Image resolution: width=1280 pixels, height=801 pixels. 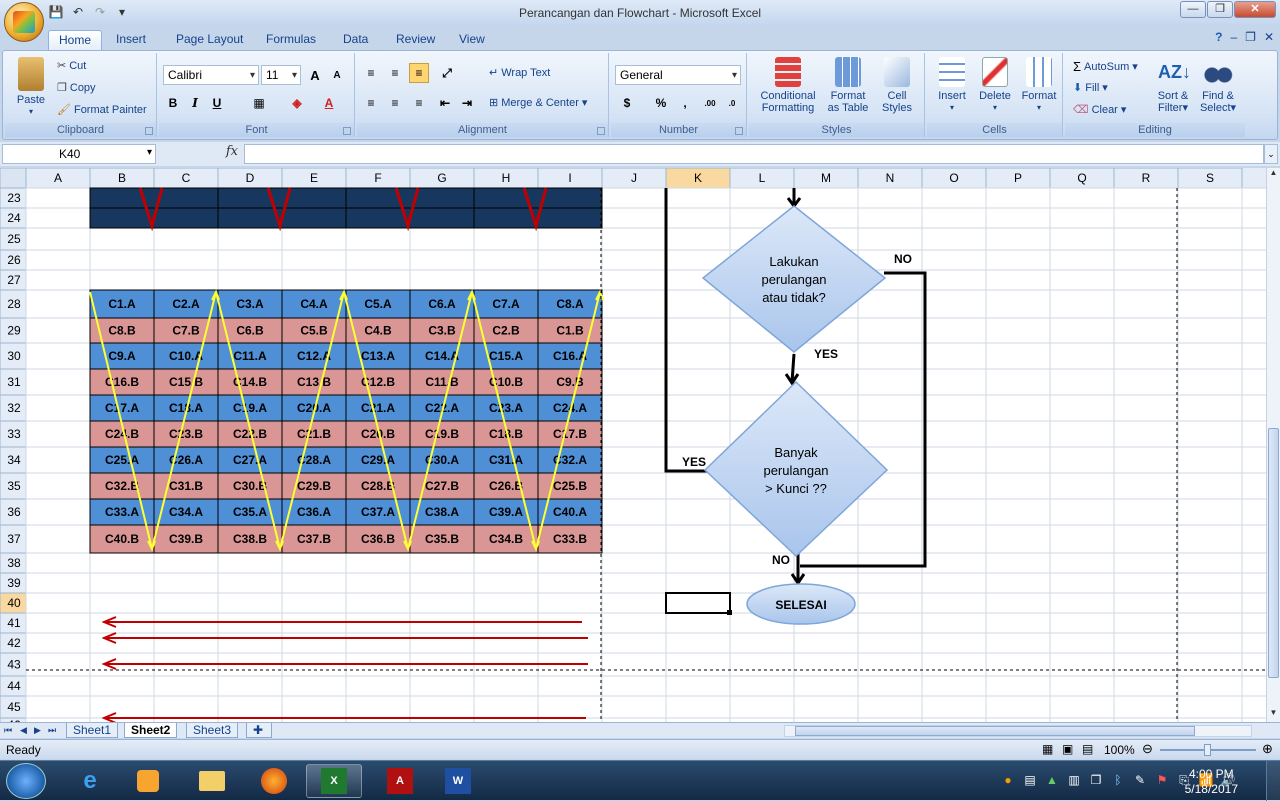 What do you see at coordinates (148, 781) in the screenshot?
I see `media-player-icon` at bounding box center [148, 781].